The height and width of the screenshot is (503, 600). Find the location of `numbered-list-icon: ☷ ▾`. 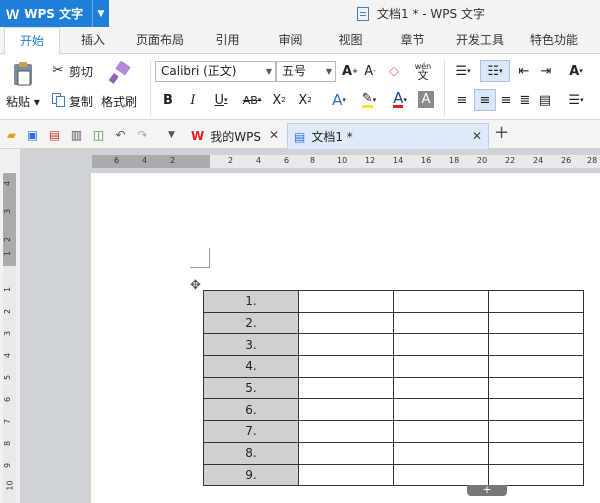

numbered-list-icon: ☷ ▾ is located at coordinates (495, 71).